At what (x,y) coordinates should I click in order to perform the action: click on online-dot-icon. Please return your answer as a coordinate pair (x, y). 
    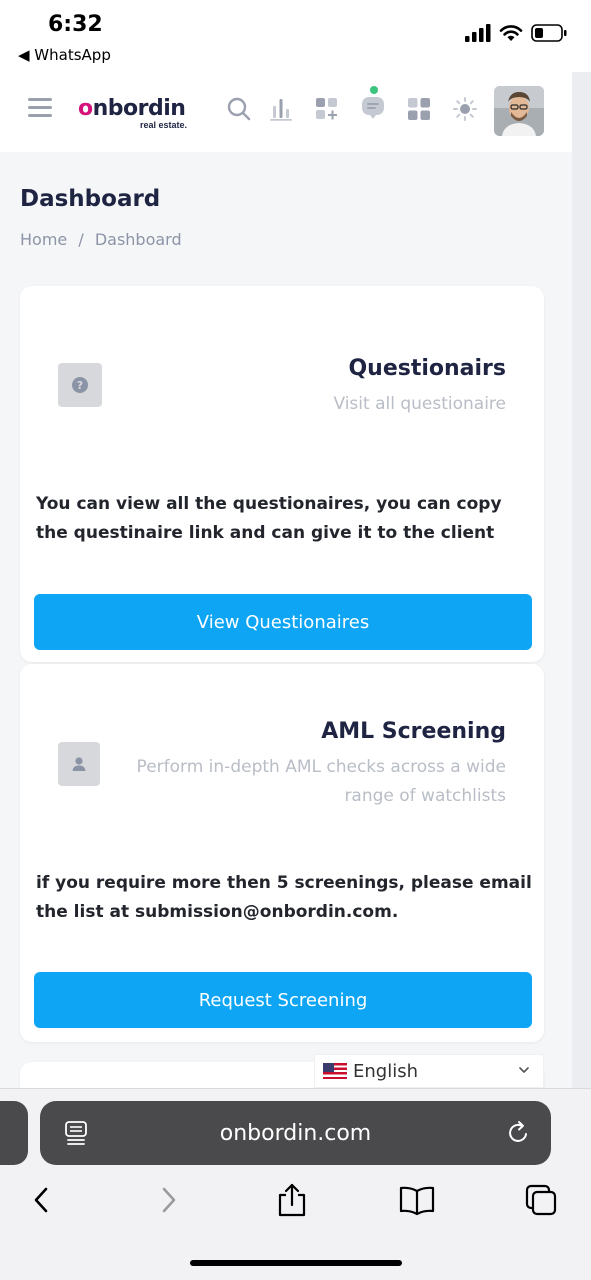
    Looking at the image, I should click on (374, 90).